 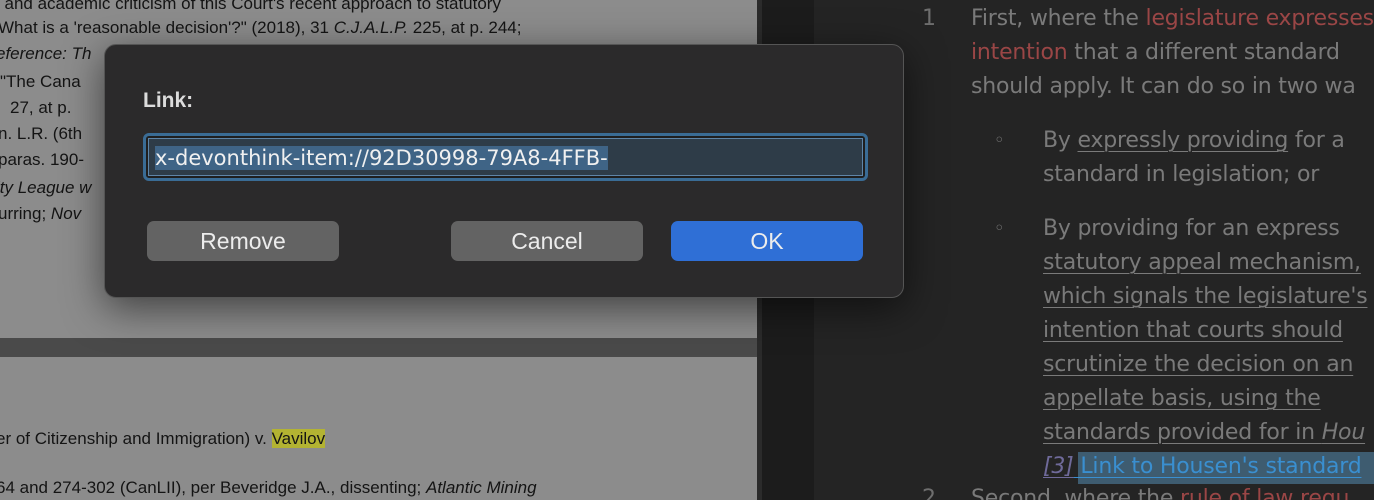 I want to click on pdf-text-line: urring; Nov, so click(x=41, y=213).